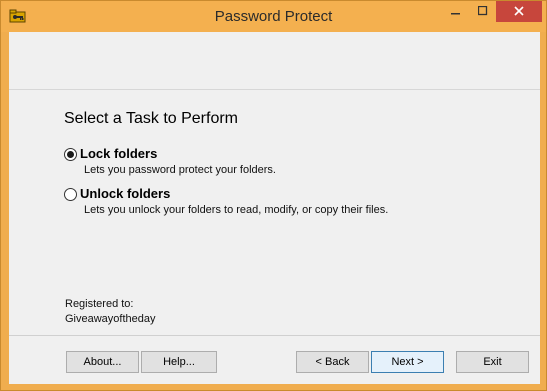  What do you see at coordinates (407, 362) in the screenshot?
I see `next-button: Next >` at bounding box center [407, 362].